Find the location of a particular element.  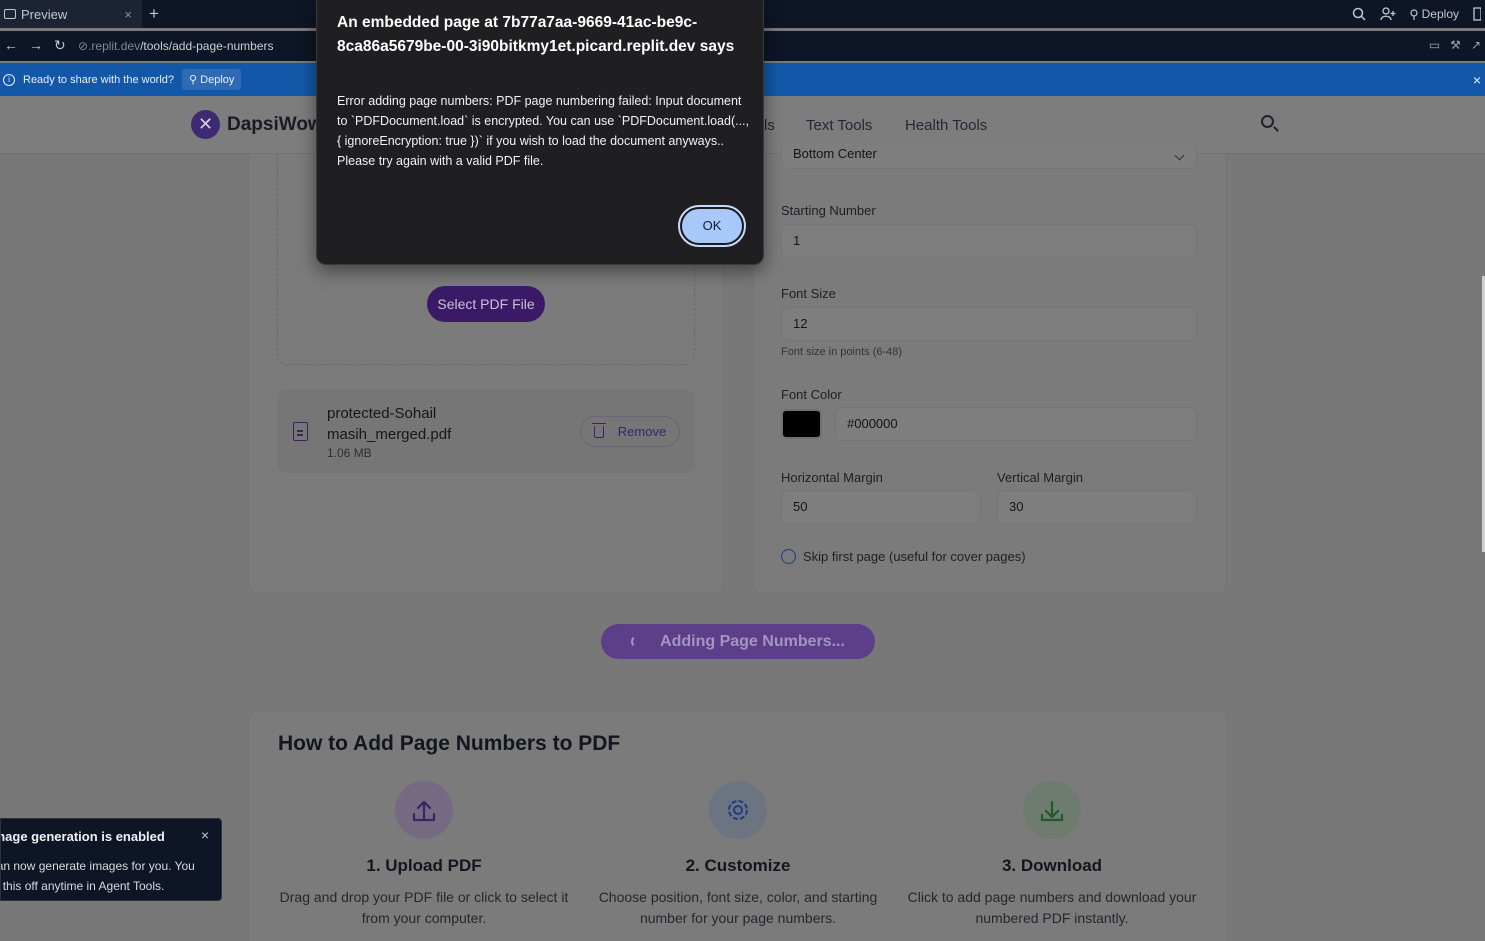

address-bar-actions: ▭ ⚒ ↗ is located at coordinates (1455, 45).